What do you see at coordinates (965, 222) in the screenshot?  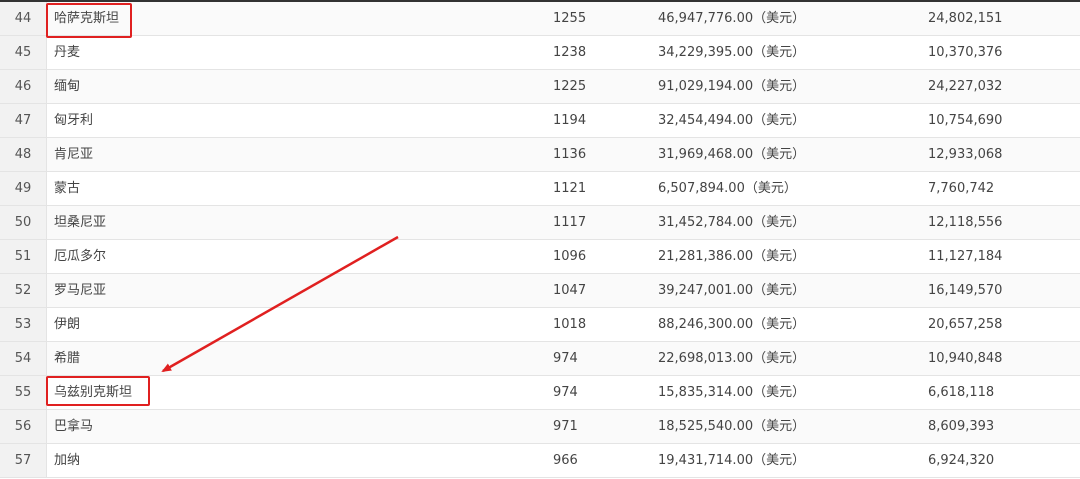 I see `population-cell: 12,118,556` at bounding box center [965, 222].